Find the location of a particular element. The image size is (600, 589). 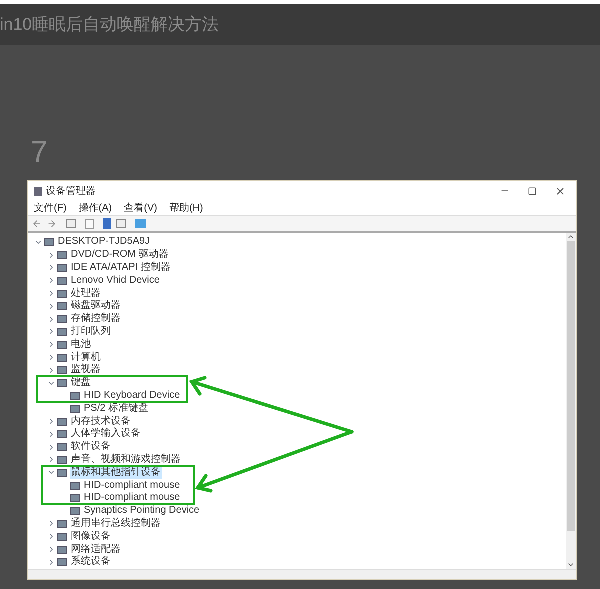

tree-item: 系统设备 is located at coordinates (91, 562).